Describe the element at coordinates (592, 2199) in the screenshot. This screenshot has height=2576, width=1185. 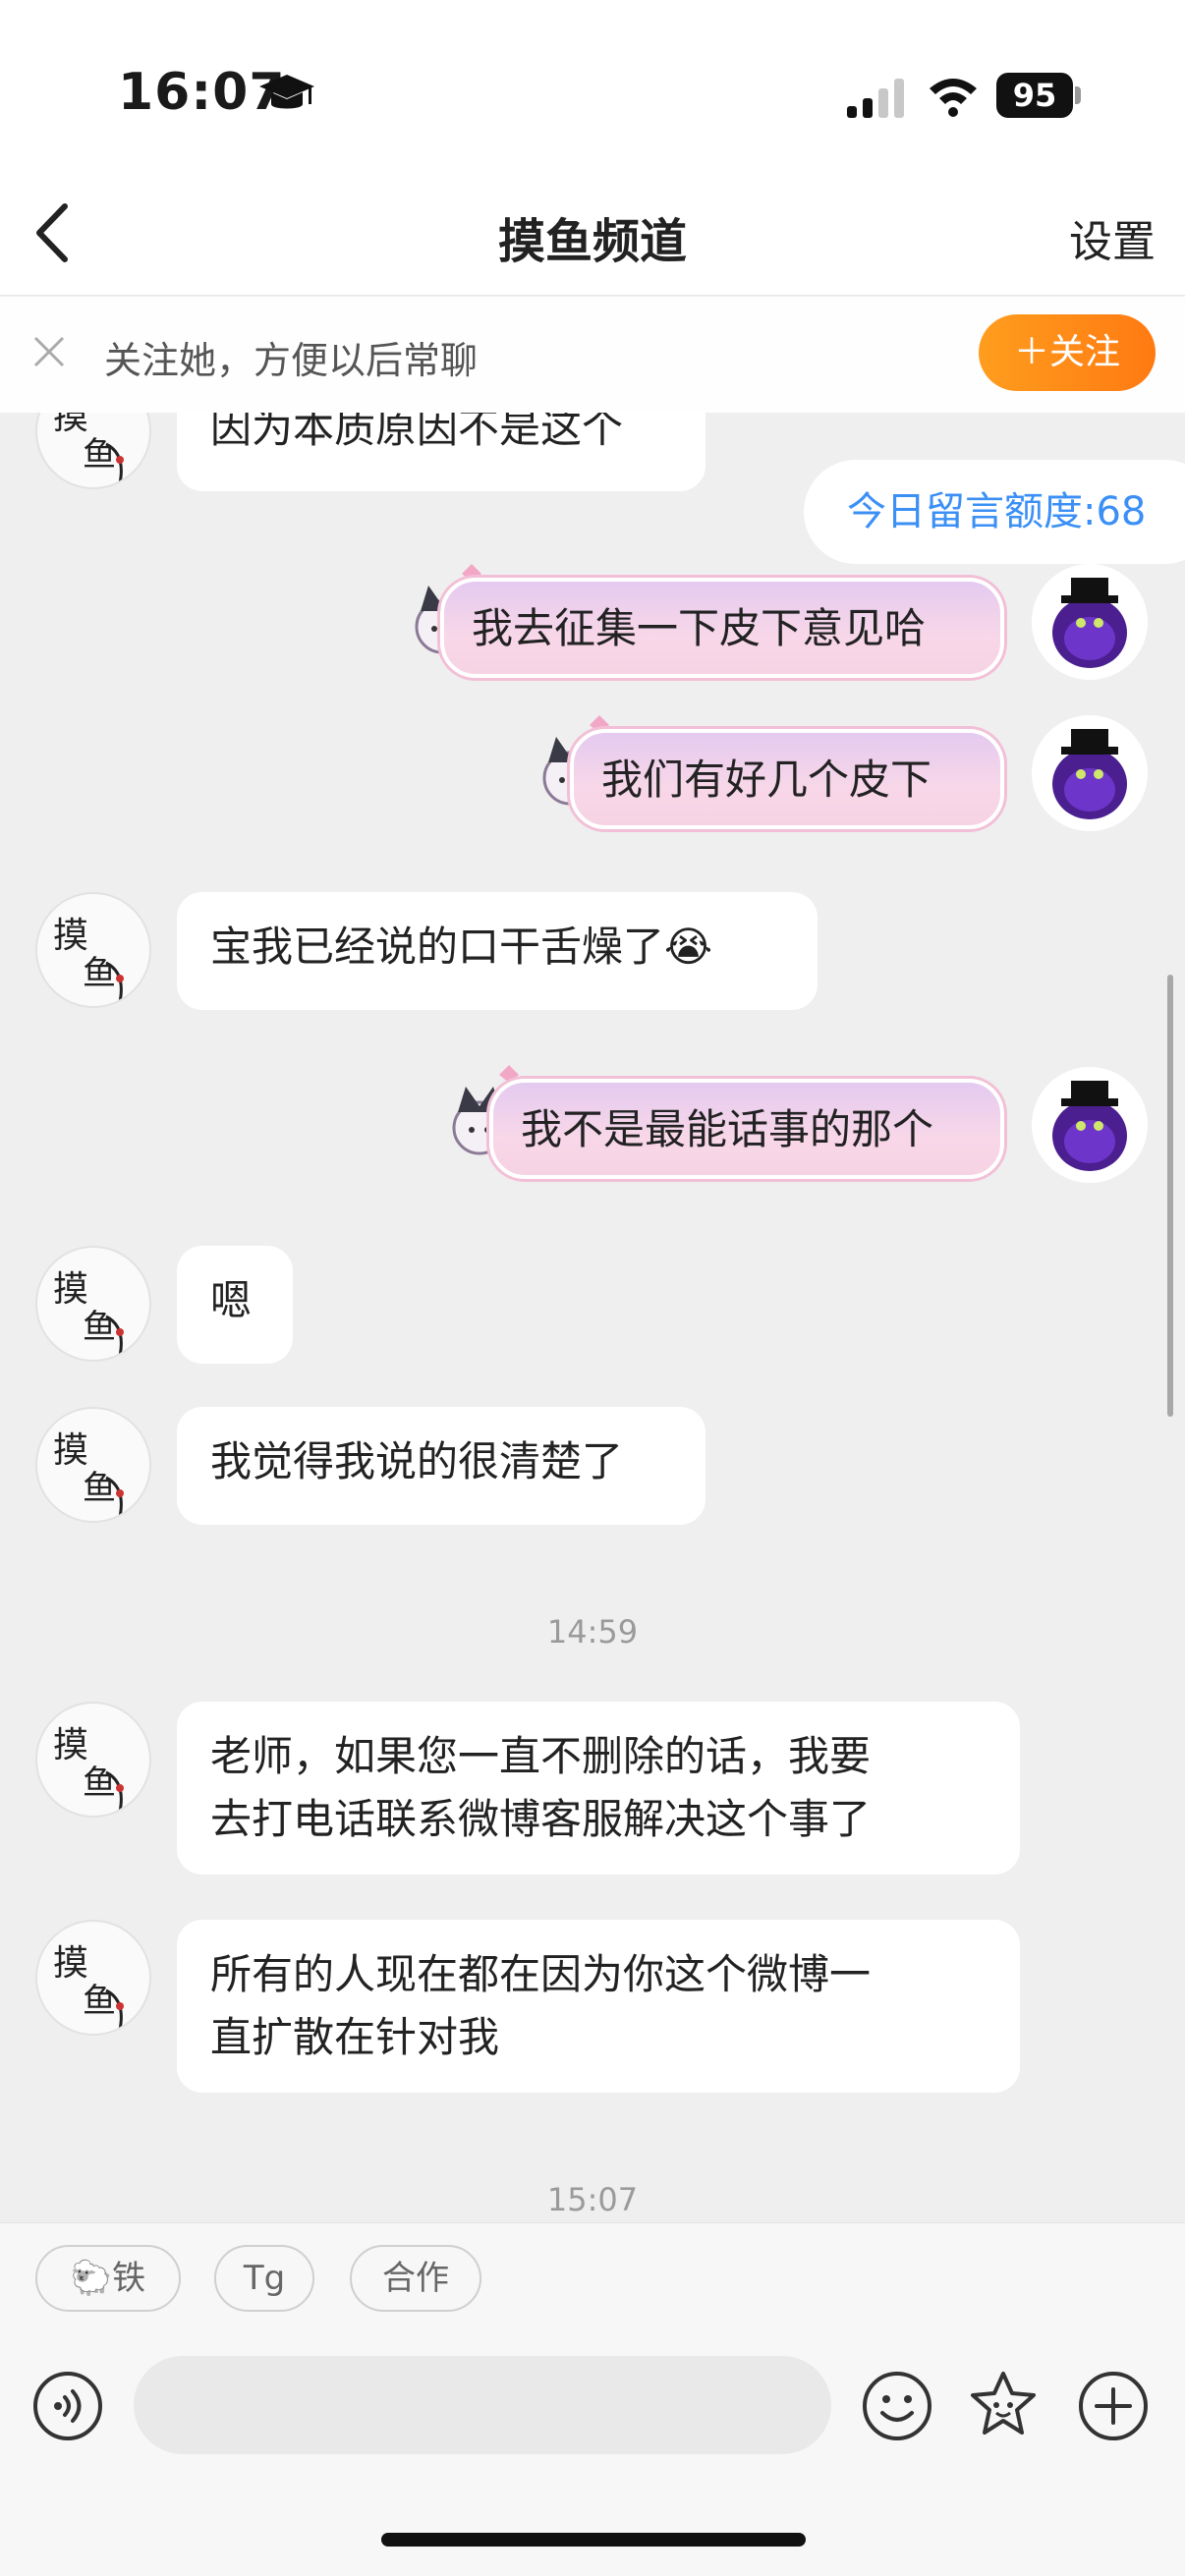
I see `timestamp: 15:07` at that location.